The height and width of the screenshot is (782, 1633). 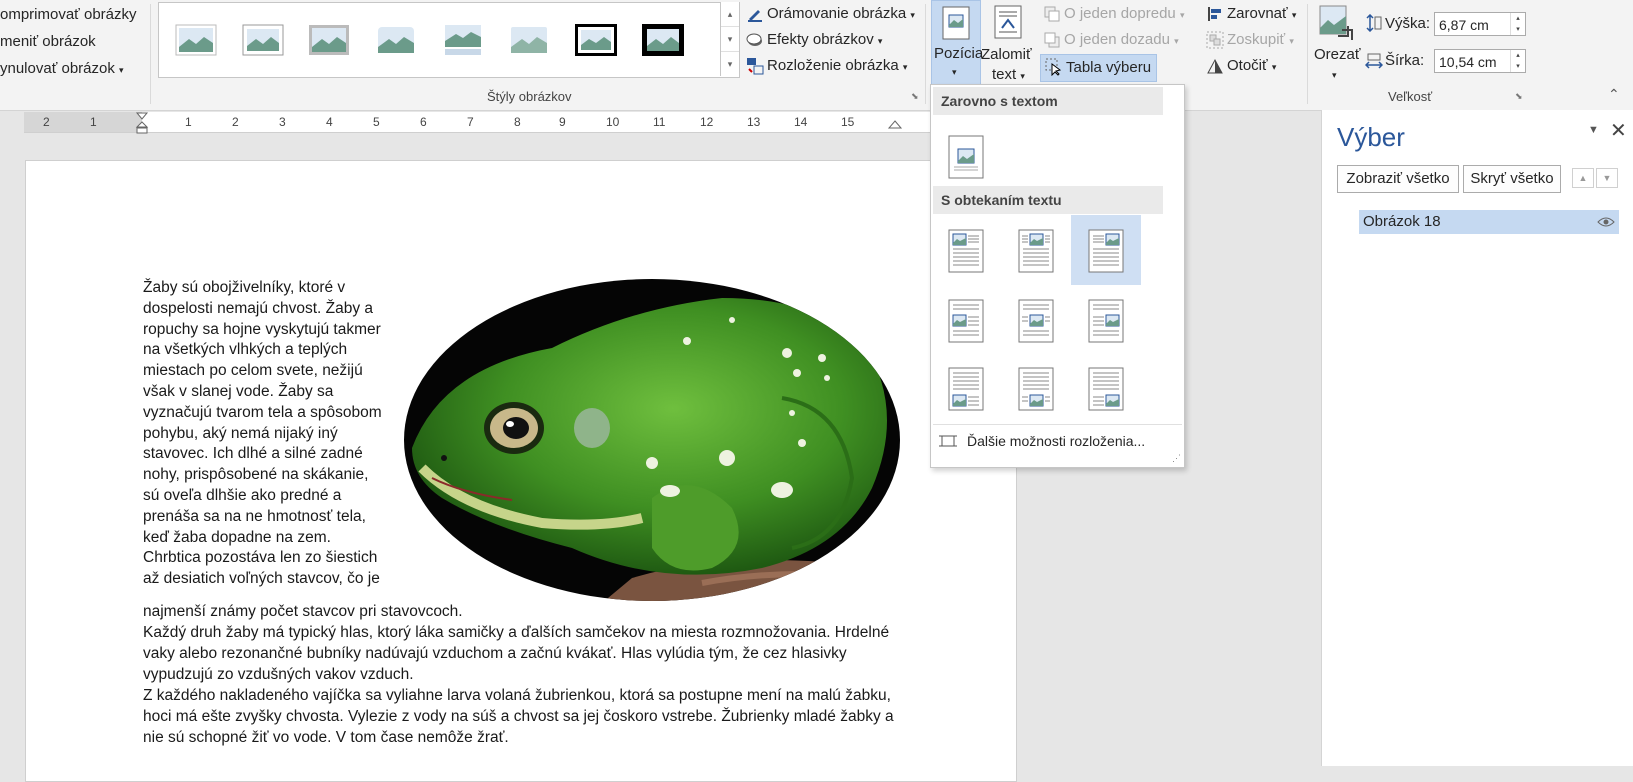 I want to click on bring-forward-label: O jeden dopredu, so click(x=1120, y=13).